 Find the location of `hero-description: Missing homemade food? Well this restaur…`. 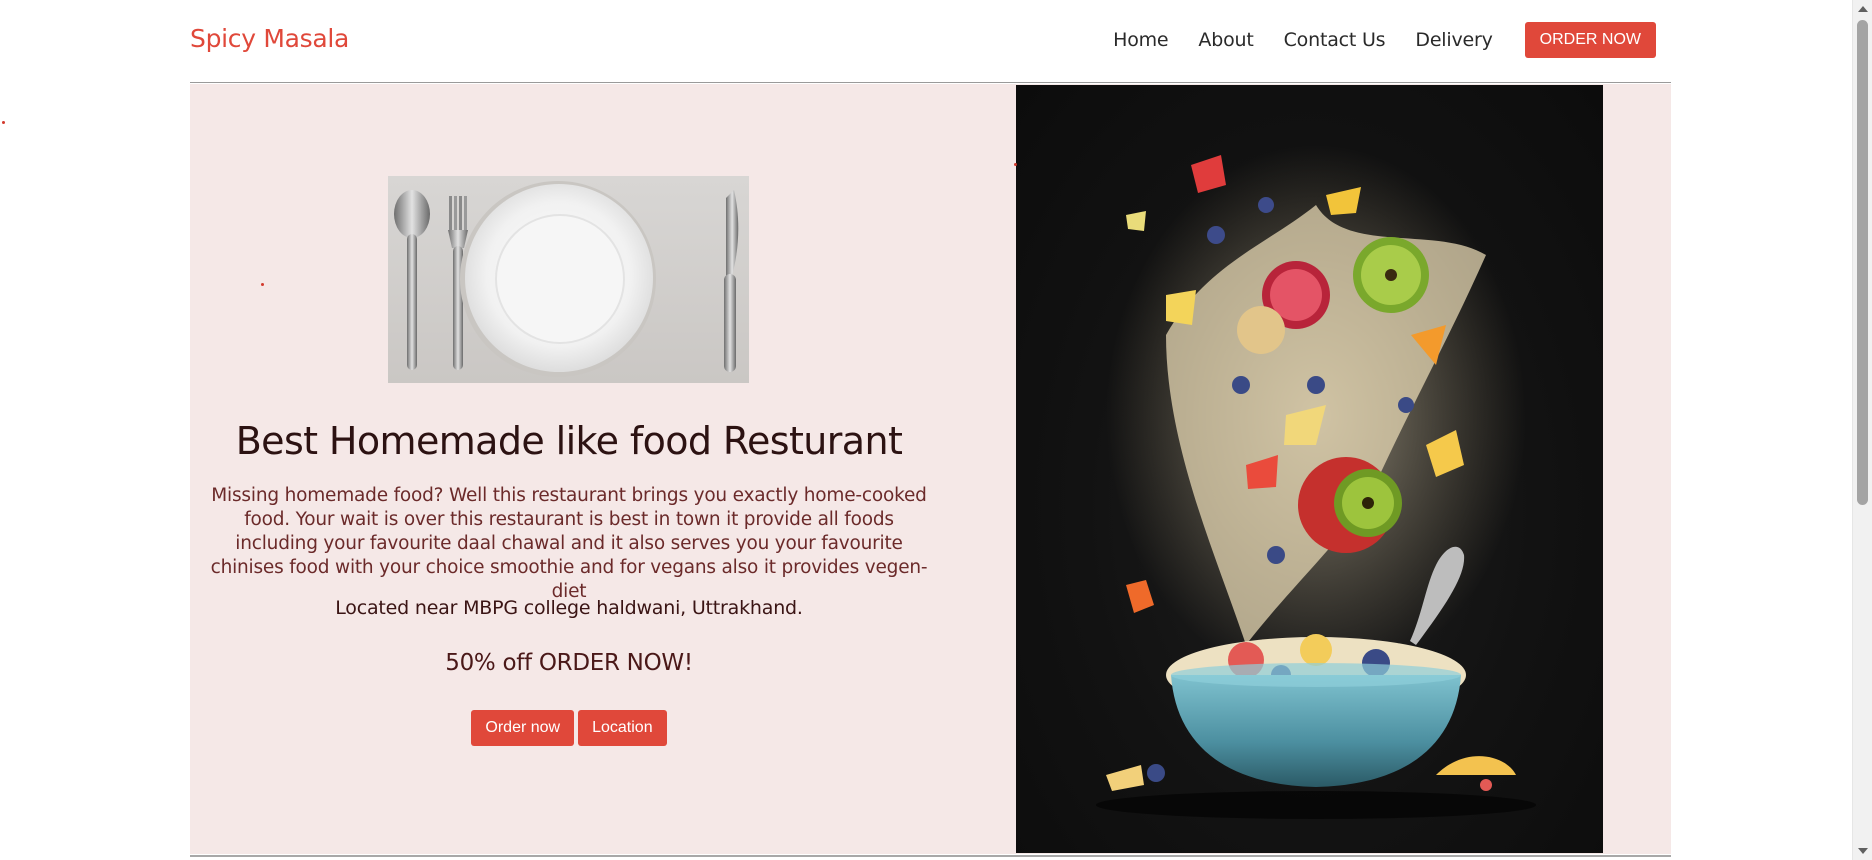

hero-description: Missing homemade food? Well this restaur… is located at coordinates (569, 543).